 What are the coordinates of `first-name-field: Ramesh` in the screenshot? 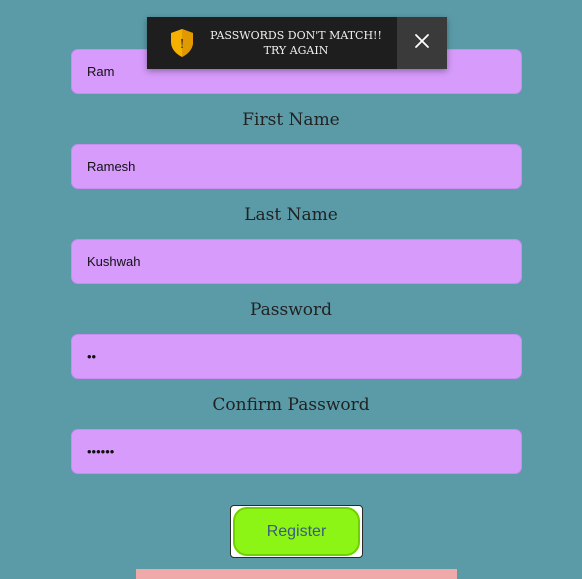 It's located at (296, 166).